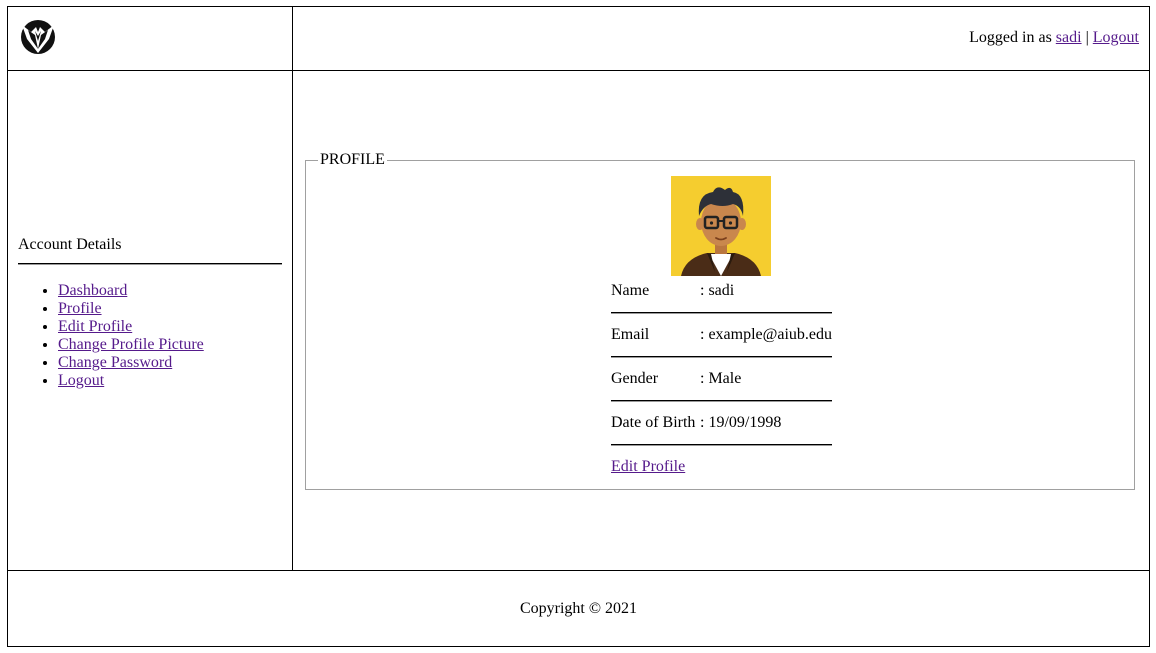 The image size is (1156, 653). What do you see at coordinates (1010, 37) in the screenshot?
I see `logged-in-text: Logged in as` at bounding box center [1010, 37].